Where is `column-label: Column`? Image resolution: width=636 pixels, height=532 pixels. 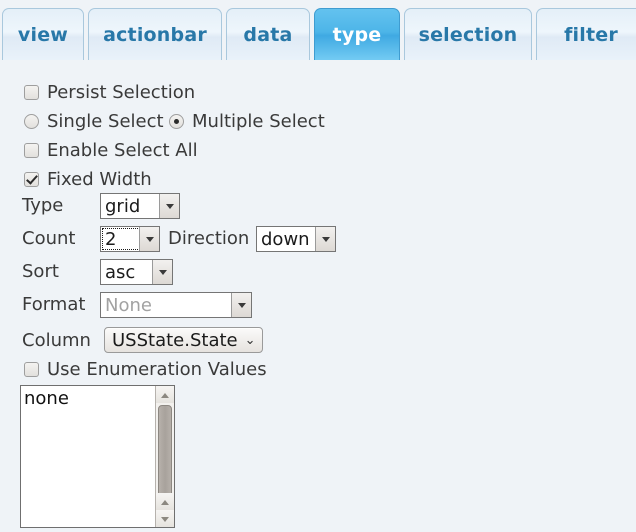 column-label: Column is located at coordinates (56, 340).